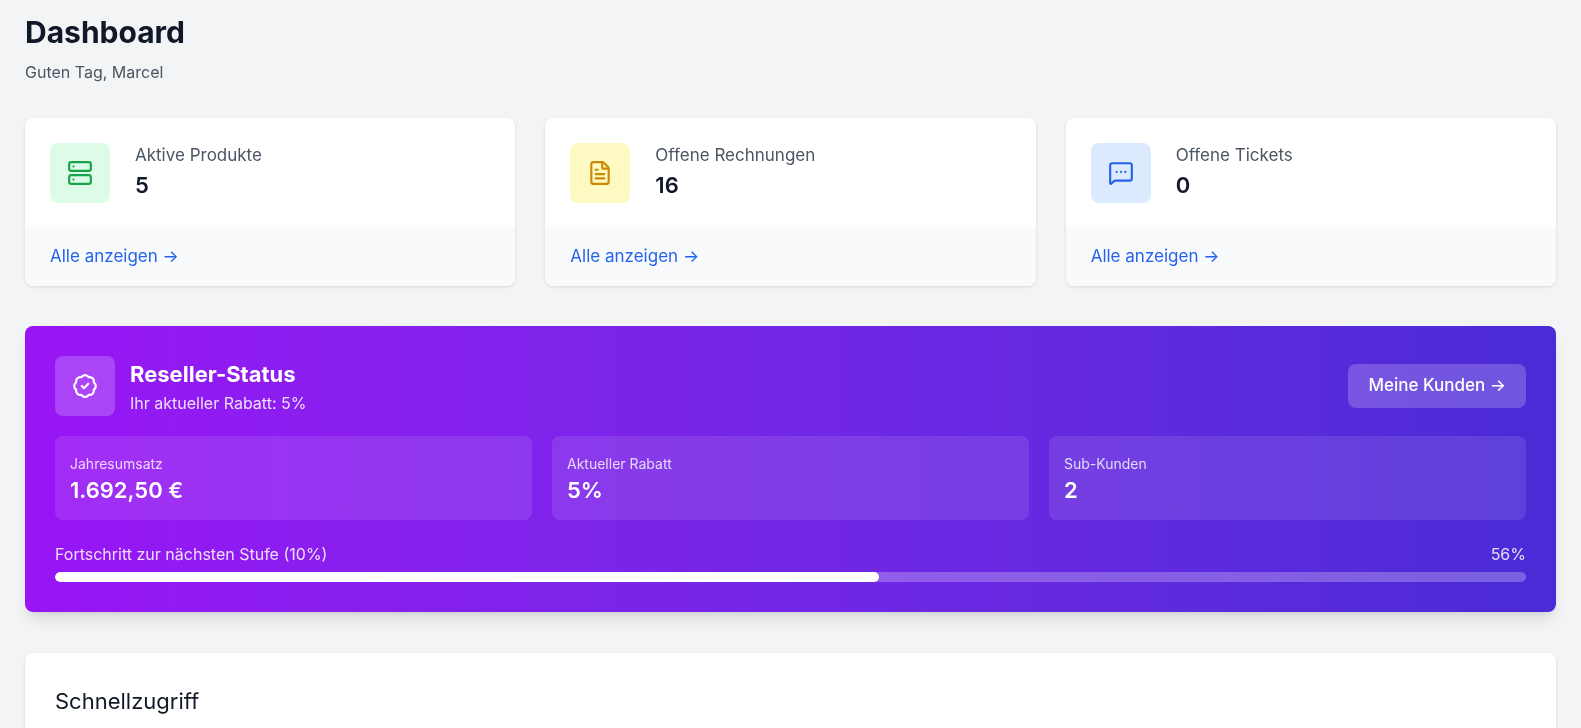  What do you see at coordinates (213, 374) in the screenshot?
I see `reseller-title: Reseller-Status` at bounding box center [213, 374].